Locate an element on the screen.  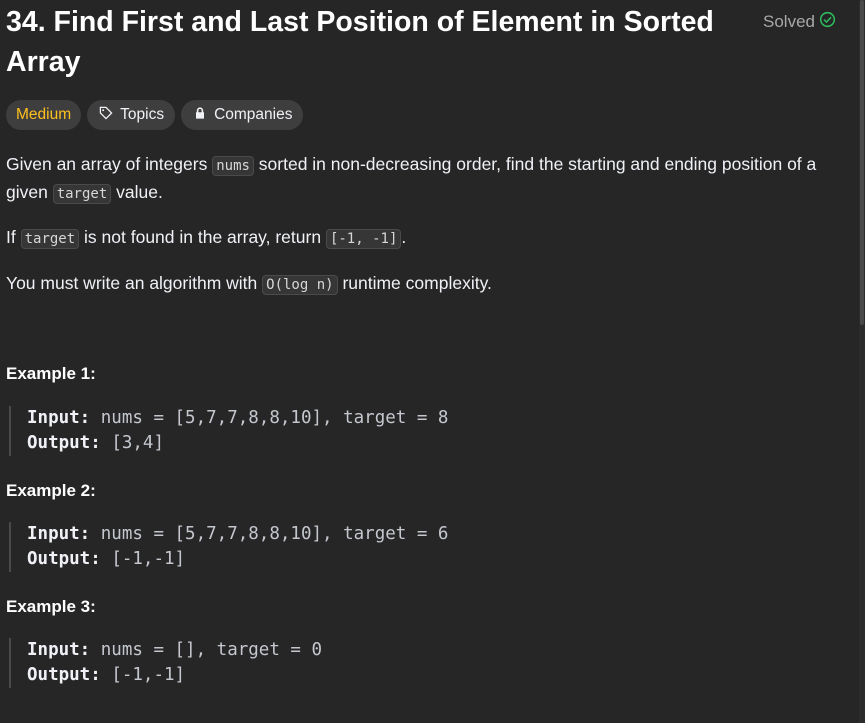
inline-code-result: [-1, -1] is located at coordinates (363, 239).